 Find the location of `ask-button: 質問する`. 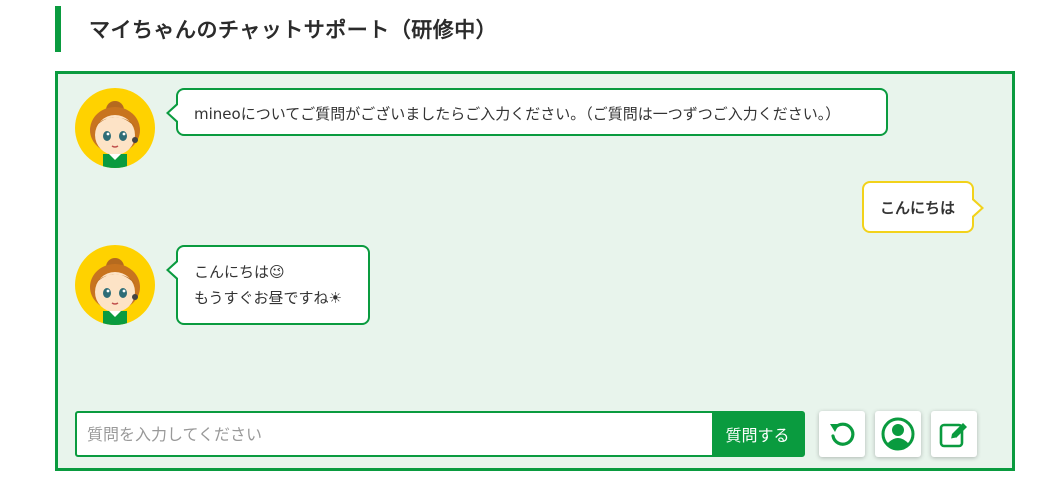

ask-button: 質問する is located at coordinates (757, 434).